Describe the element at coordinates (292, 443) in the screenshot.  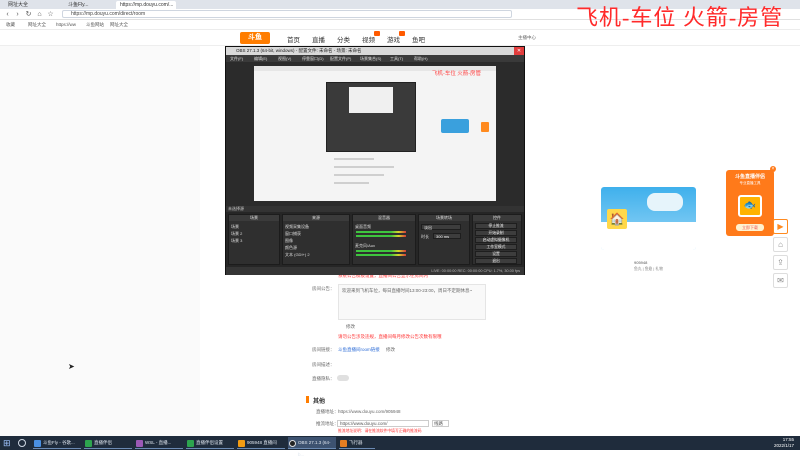
I see `obs-icon` at that location.